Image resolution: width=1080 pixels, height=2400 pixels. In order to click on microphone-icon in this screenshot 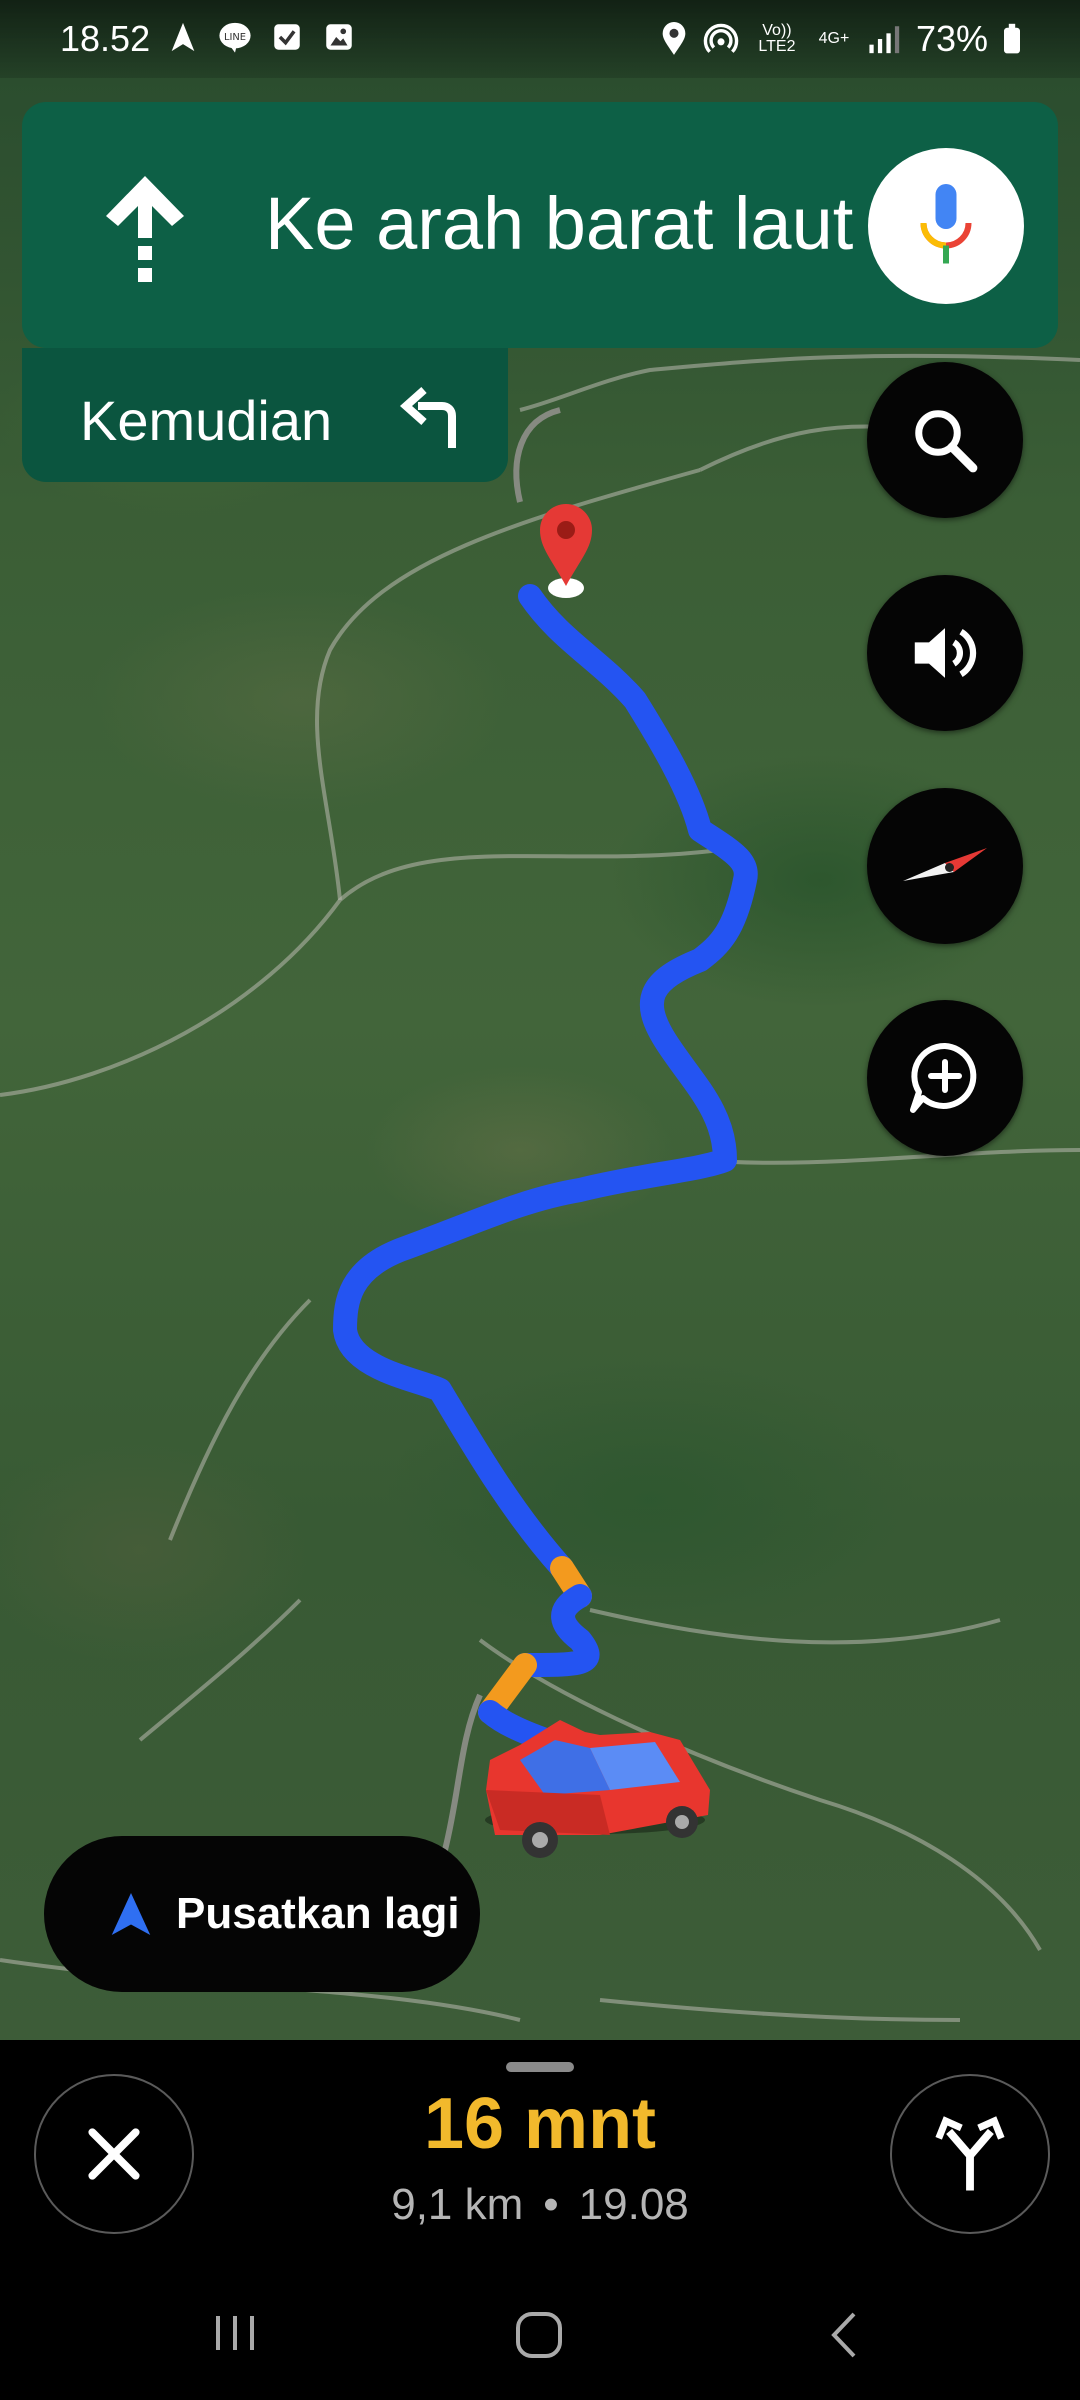, I will do `click(946, 224)`.